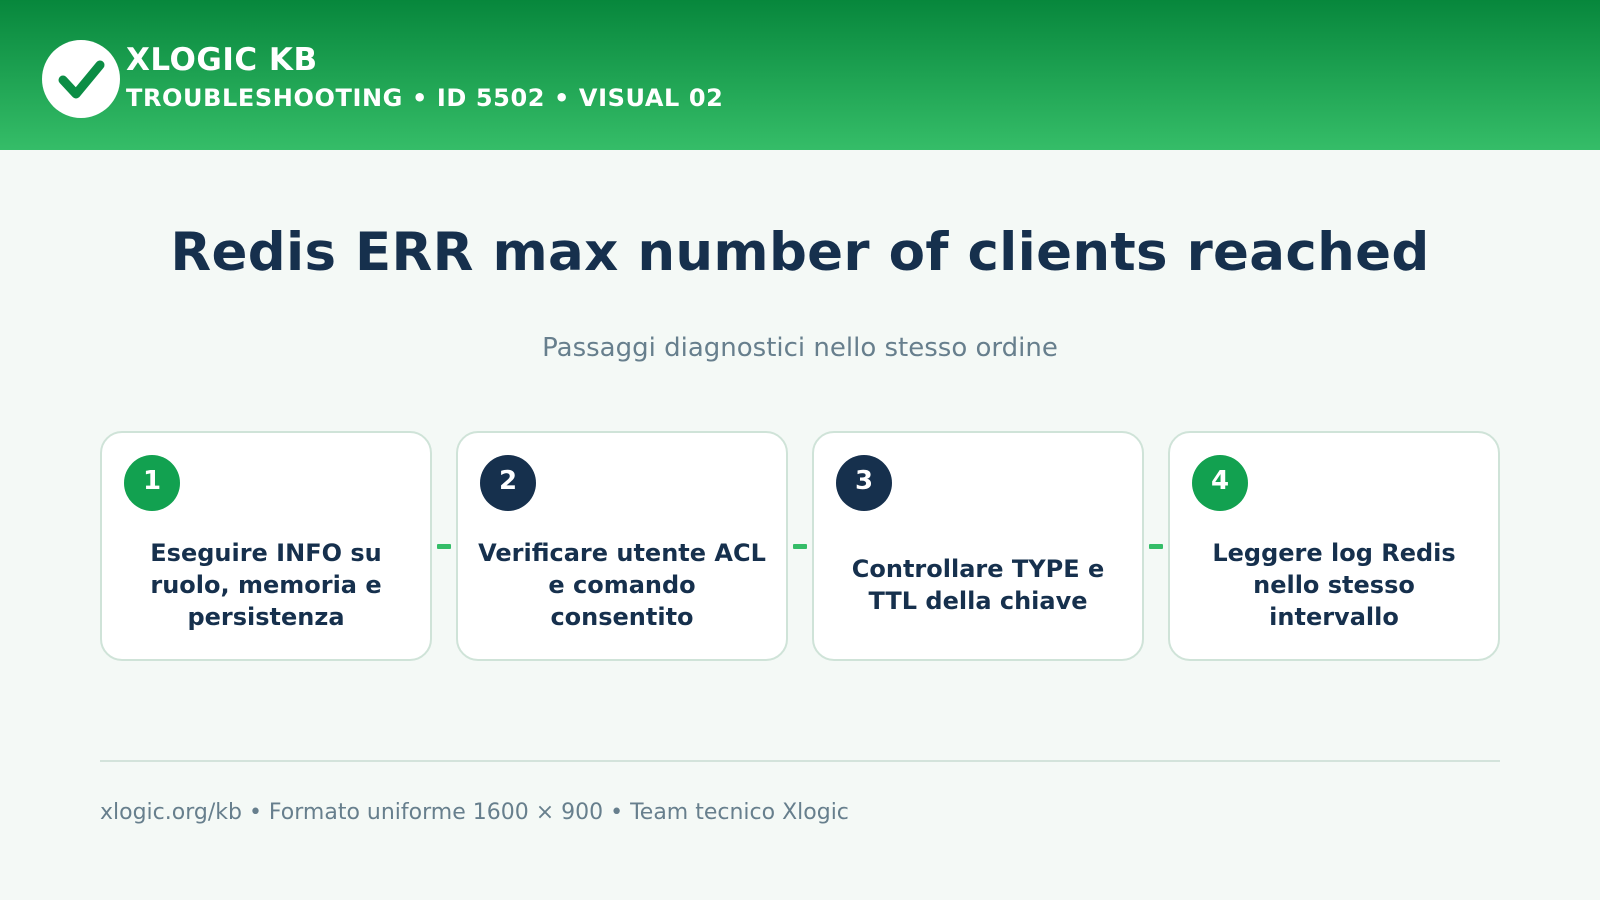  Describe the element at coordinates (800, 252) in the screenshot. I see `page-title: Redis ERR max number of clients reached` at that location.